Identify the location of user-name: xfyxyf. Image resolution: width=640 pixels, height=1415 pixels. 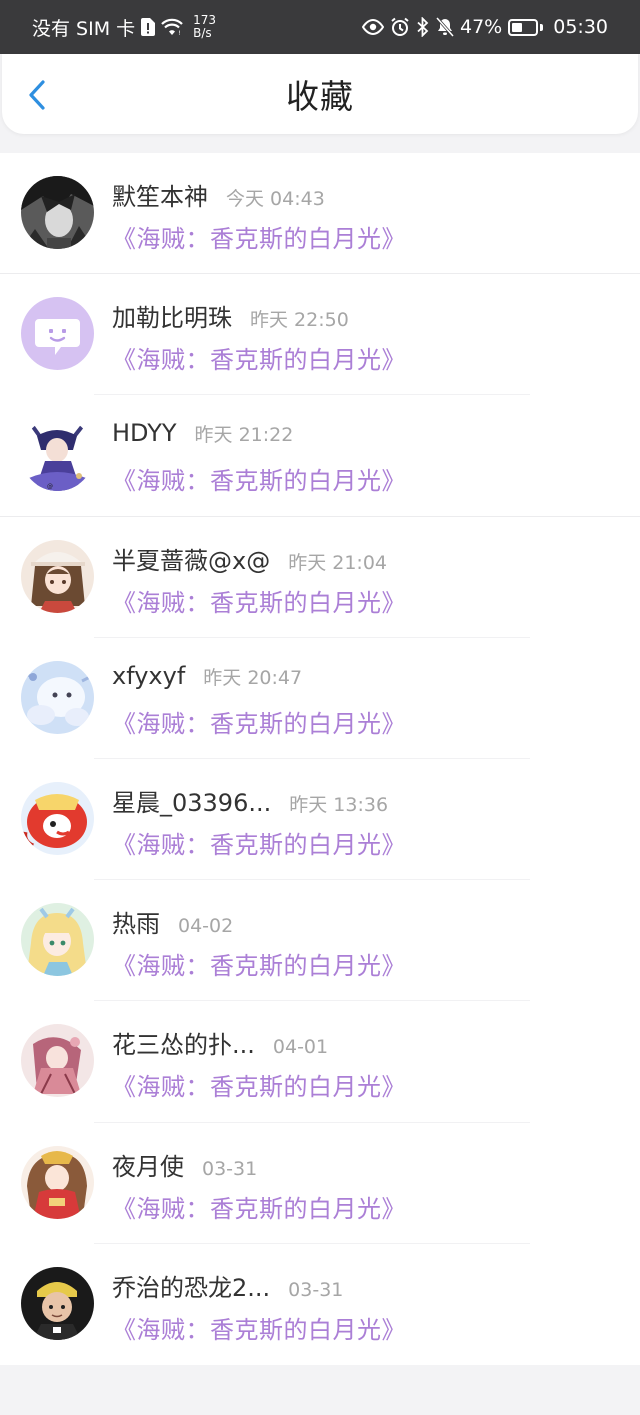
(148, 676).